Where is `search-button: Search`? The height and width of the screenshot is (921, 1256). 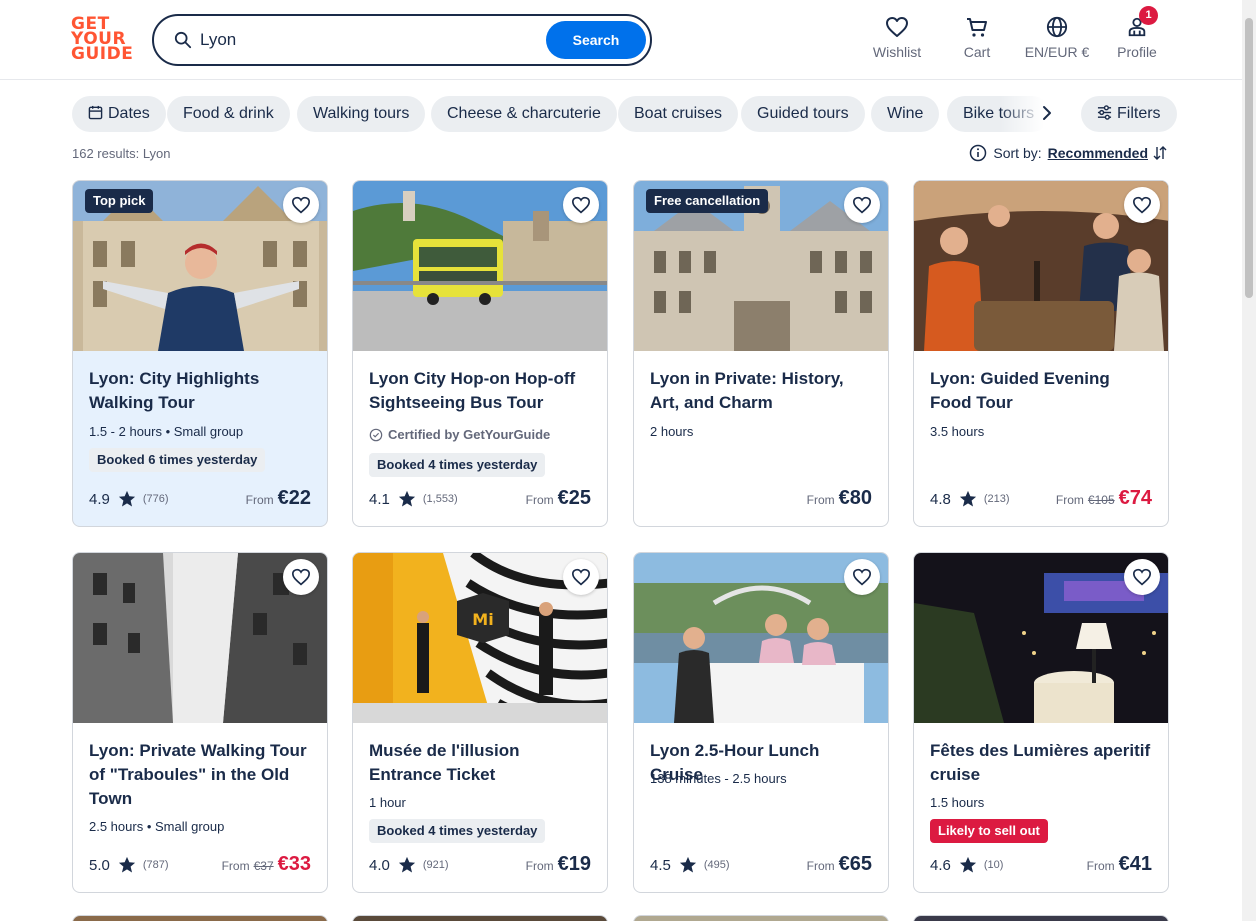
search-button: Search is located at coordinates (596, 40).